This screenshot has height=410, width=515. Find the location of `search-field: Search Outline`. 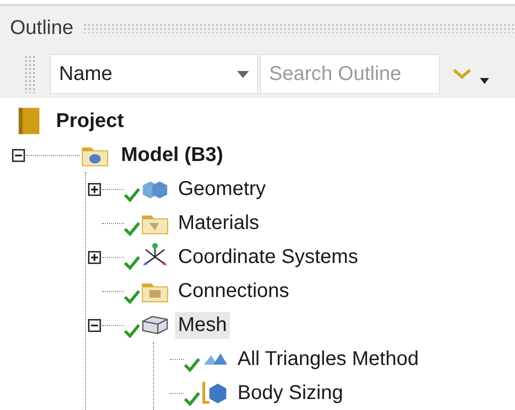

search-field: Search Outline is located at coordinates (350, 74).